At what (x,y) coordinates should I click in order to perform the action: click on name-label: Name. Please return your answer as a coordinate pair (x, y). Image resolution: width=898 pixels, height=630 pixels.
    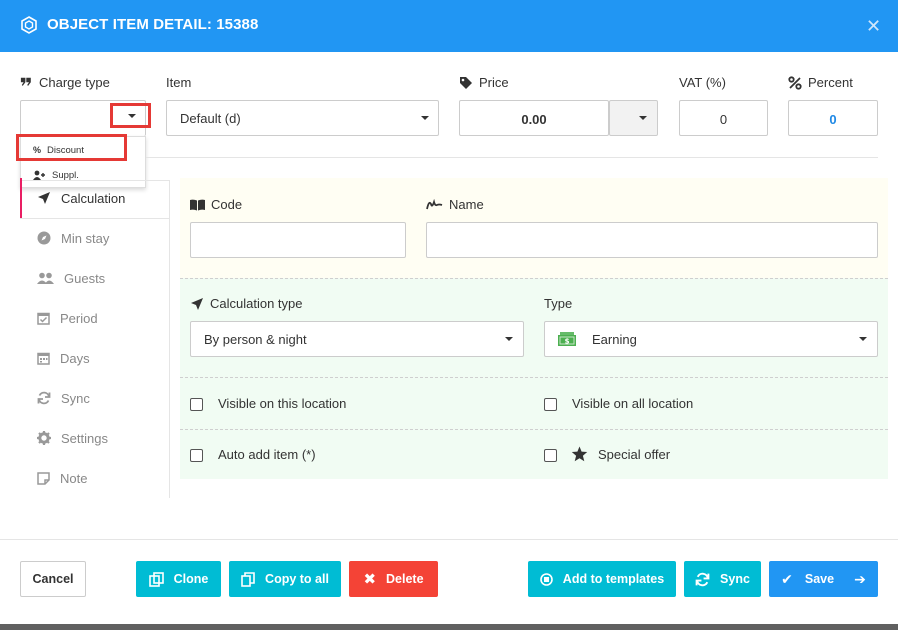
    Looking at the image, I should click on (455, 204).